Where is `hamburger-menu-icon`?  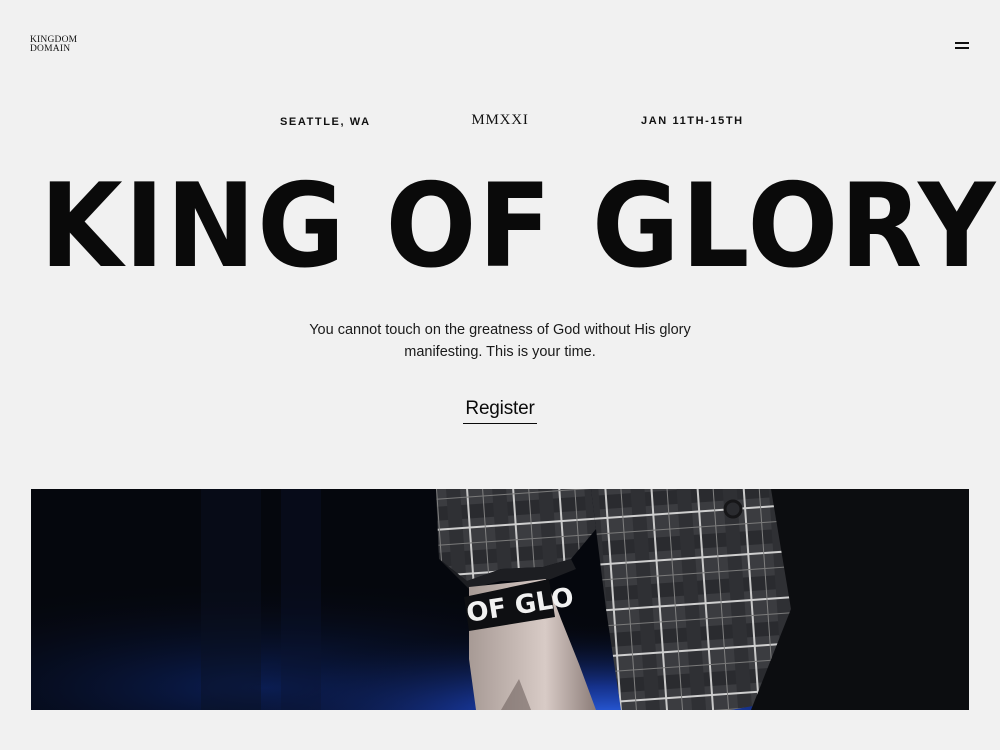 hamburger-menu-icon is located at coordinates (962, 46).